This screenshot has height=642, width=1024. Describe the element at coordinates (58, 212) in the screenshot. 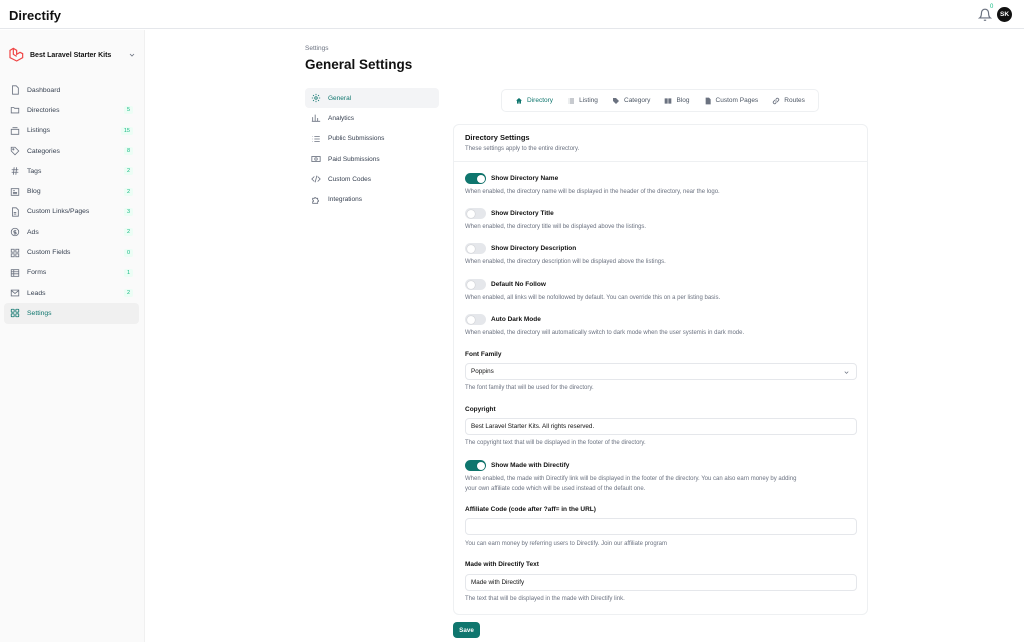

I see `sidebar-item-label: Custom Links/Pages` at that location.